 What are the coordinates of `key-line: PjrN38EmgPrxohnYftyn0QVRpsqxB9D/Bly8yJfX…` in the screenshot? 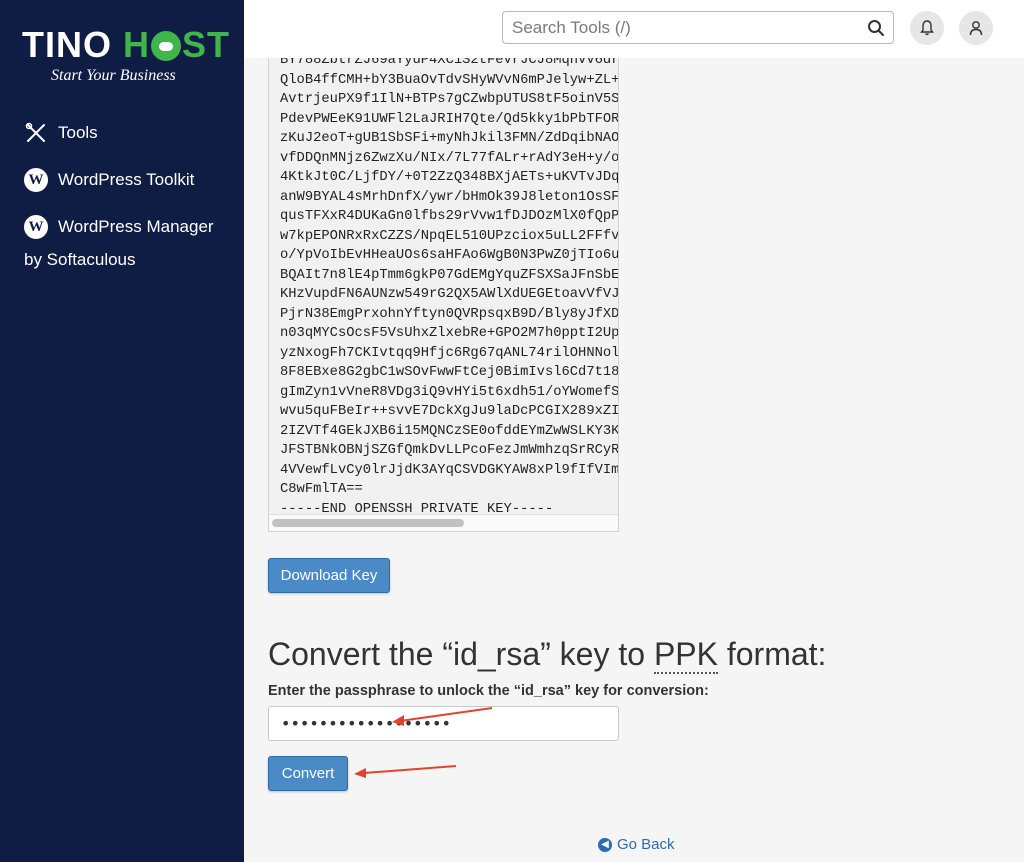 It's located at (449, 314).